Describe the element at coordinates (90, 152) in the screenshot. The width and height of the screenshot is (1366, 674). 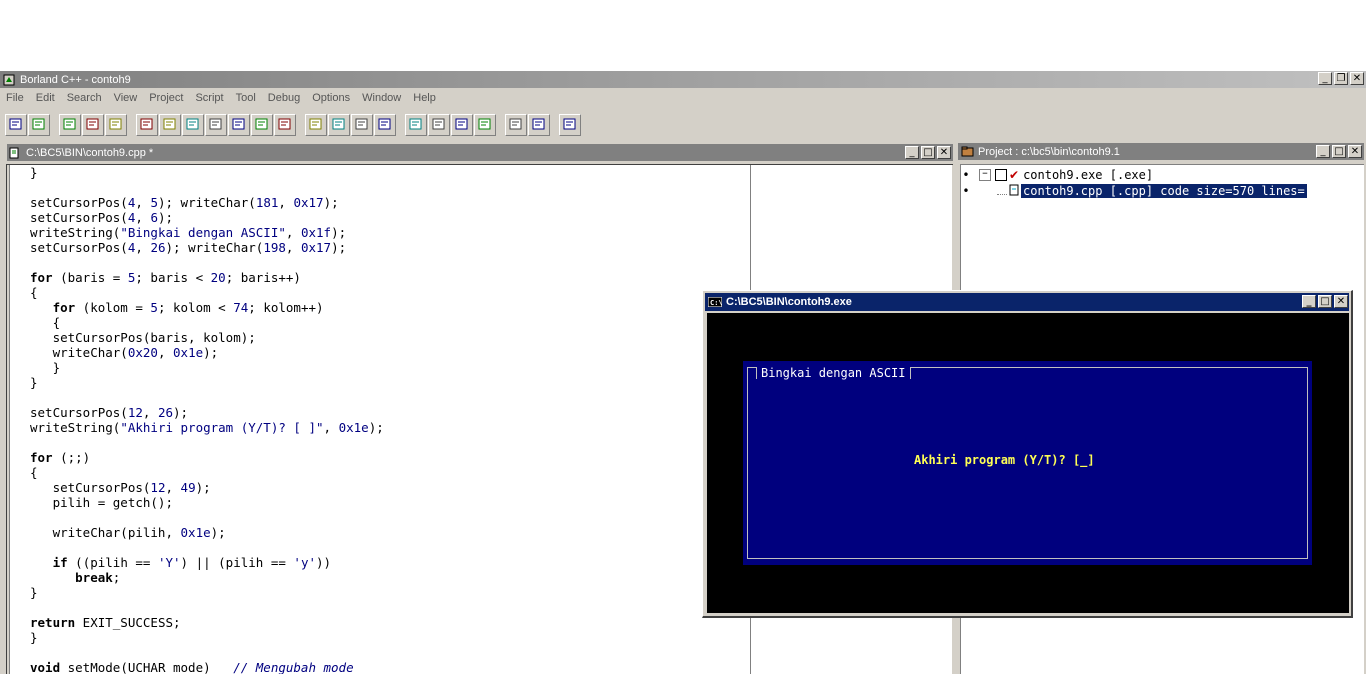
I see `editor-title: C:\BC5\BIN\contoh9.cpp *` at that location.